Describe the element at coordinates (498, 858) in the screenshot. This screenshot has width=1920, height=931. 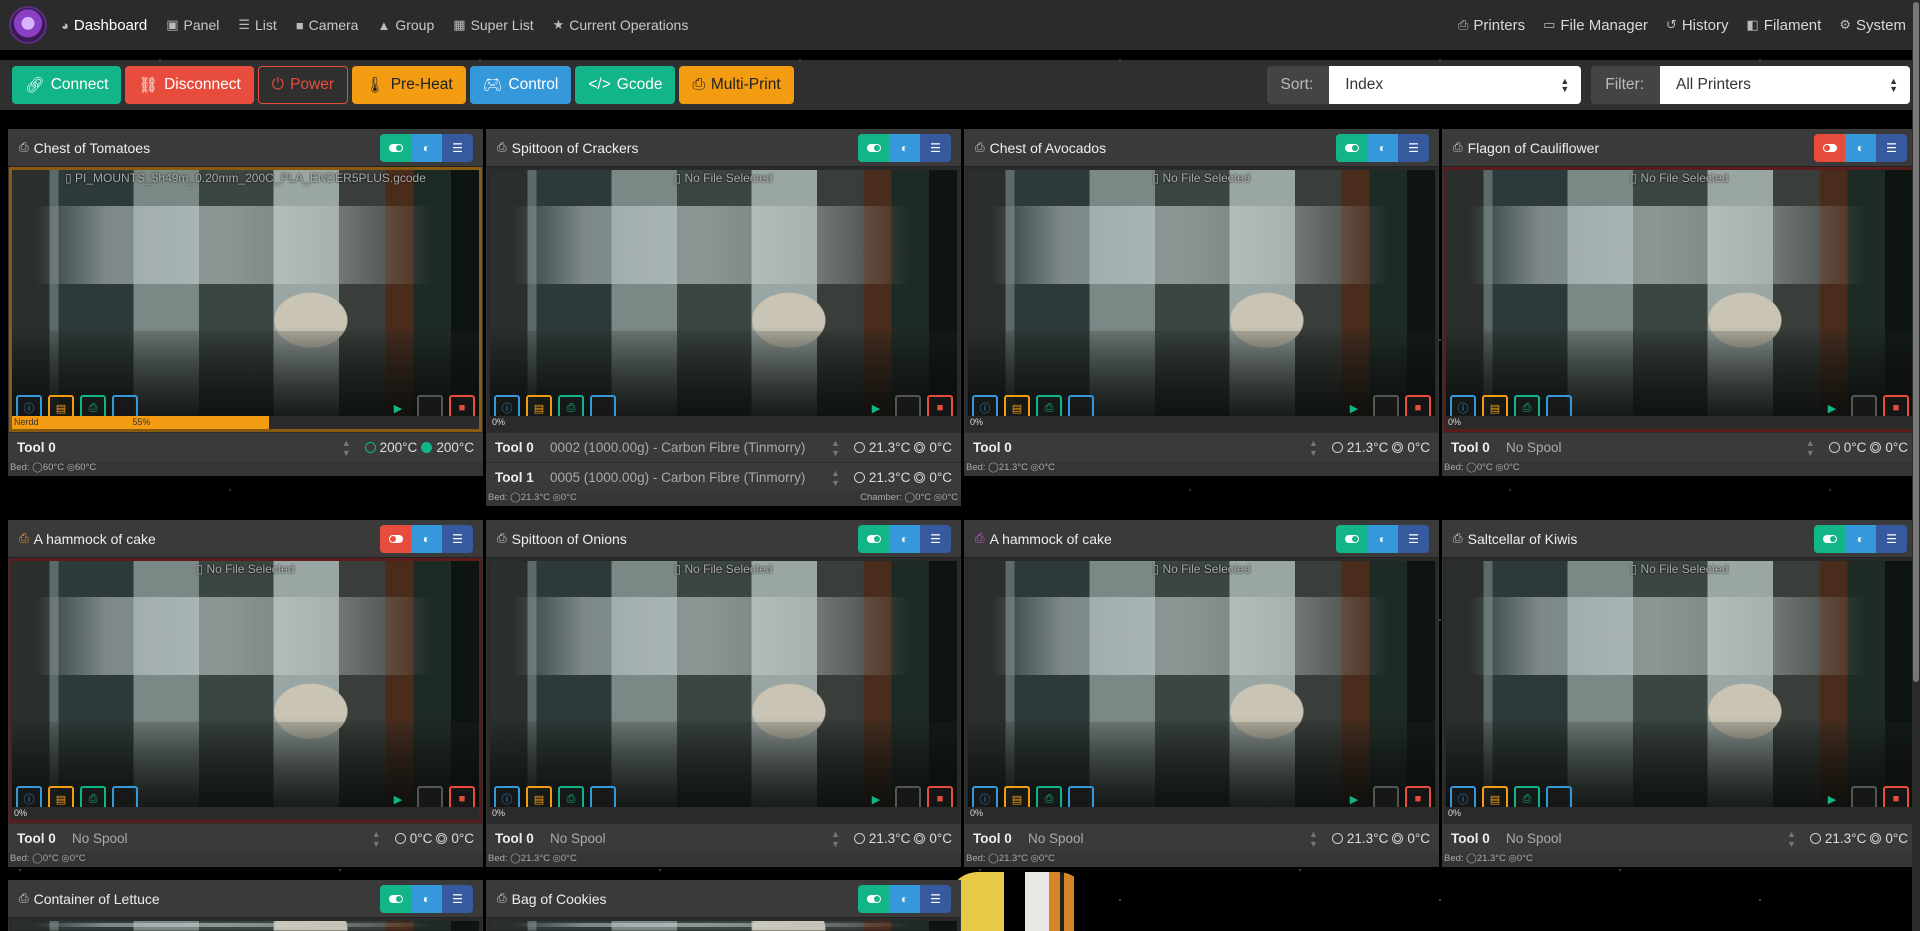
I see `bed-label: Bed:` at that location.